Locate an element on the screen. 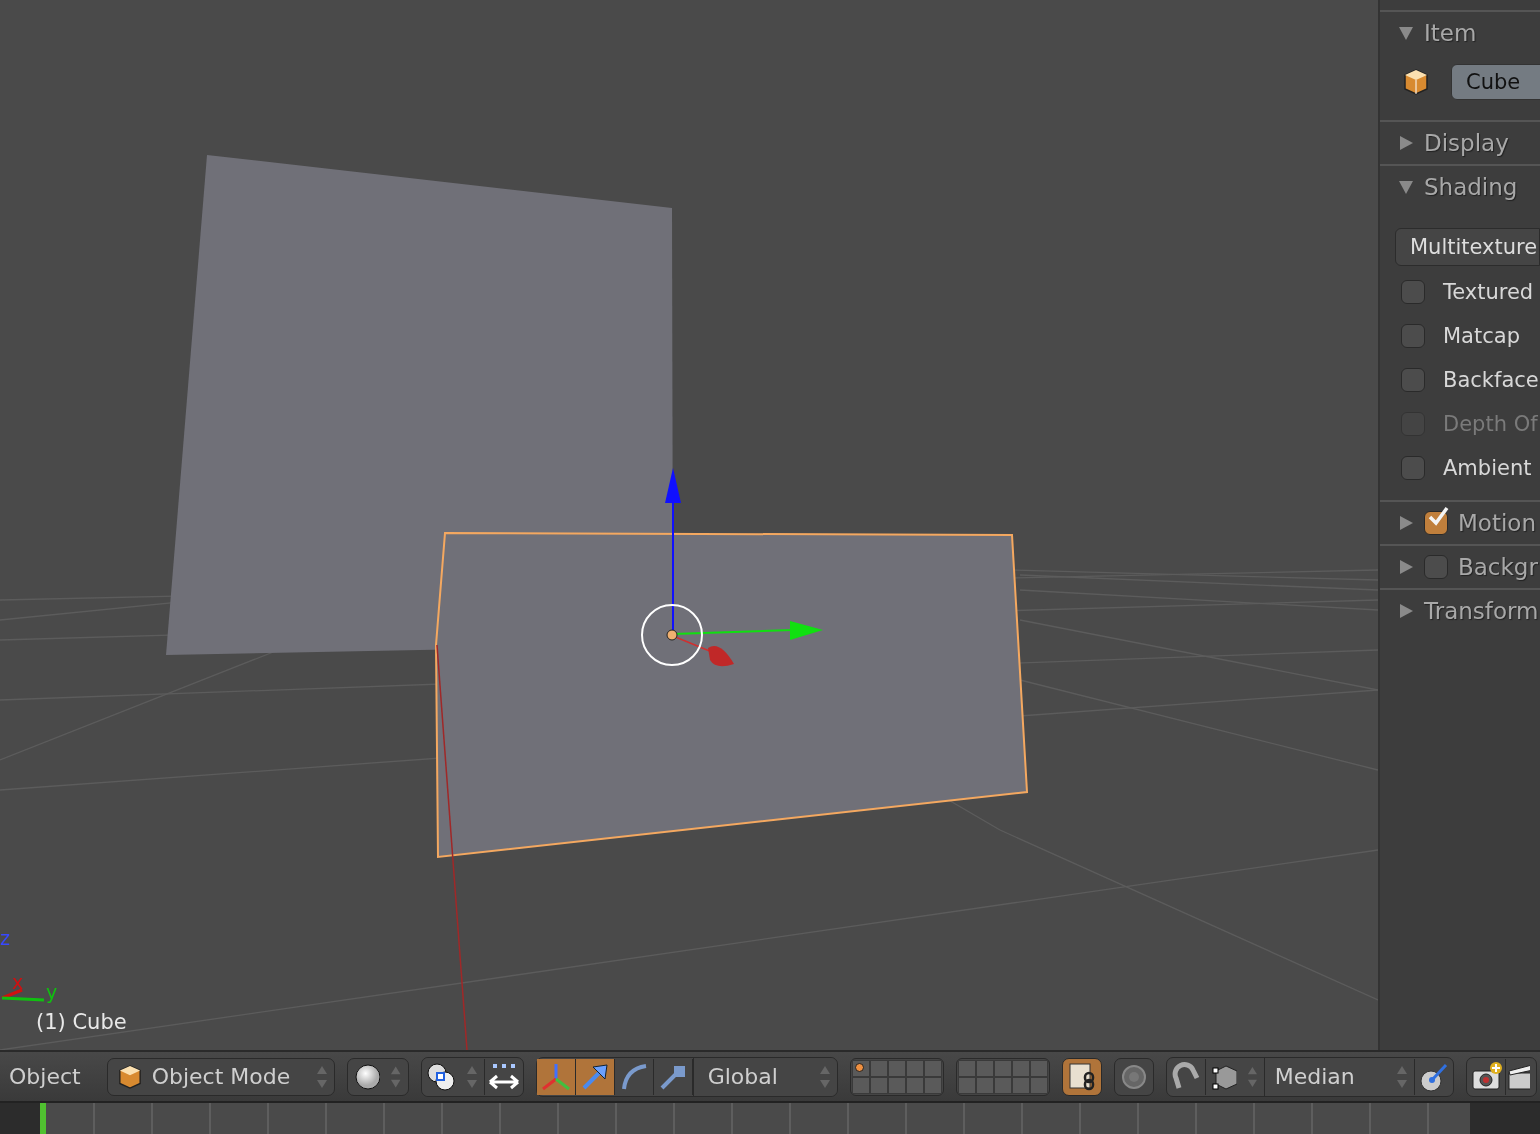  viewport-shading-dropdown is located at coordinates (377, 1076).